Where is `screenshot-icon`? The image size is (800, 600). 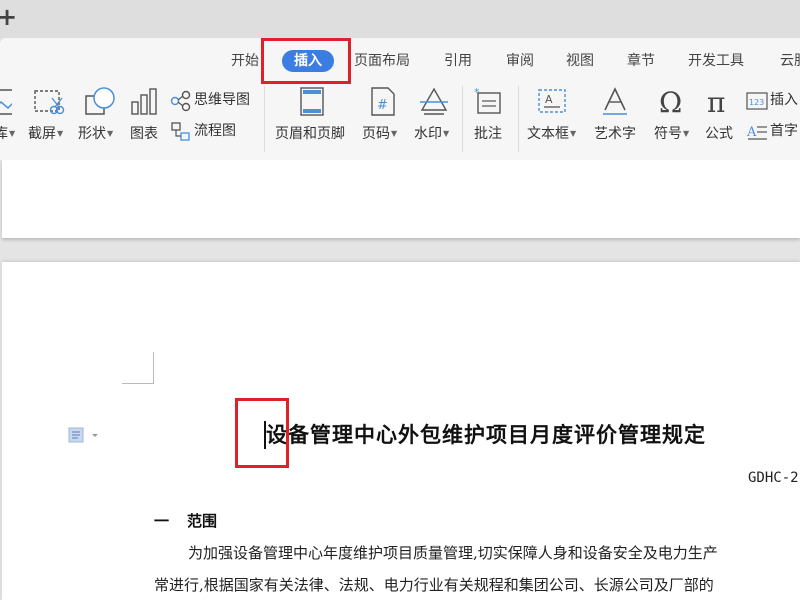
screenshot-icon is located at coordinates (49, 102).